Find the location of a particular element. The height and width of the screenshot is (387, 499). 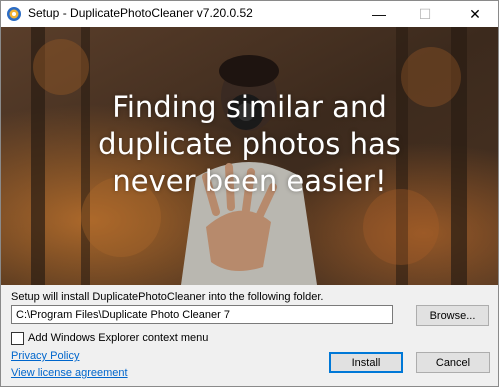

install-button: Install is located at coordinates (366, 362).